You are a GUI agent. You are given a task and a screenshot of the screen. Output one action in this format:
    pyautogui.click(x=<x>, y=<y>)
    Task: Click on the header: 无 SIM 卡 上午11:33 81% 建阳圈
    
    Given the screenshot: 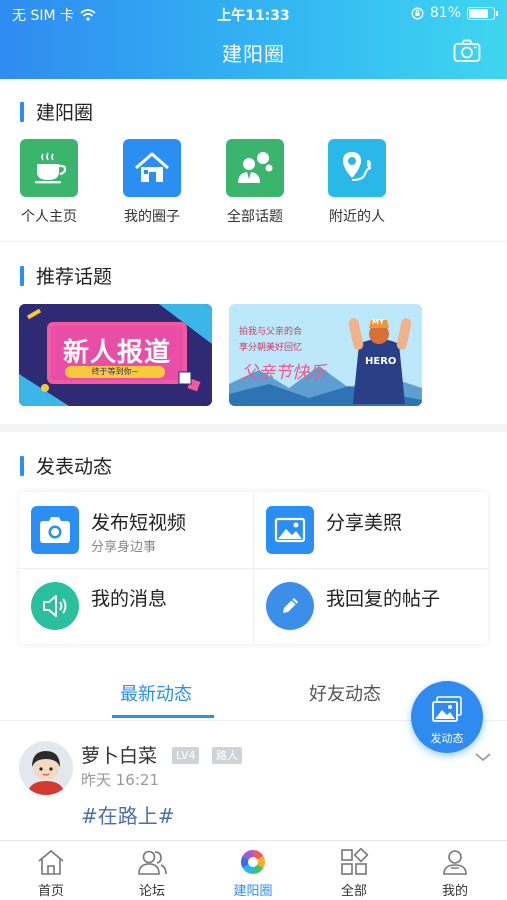 What is the action you would take?
    pyautogui.click(x=253, y=39)
    